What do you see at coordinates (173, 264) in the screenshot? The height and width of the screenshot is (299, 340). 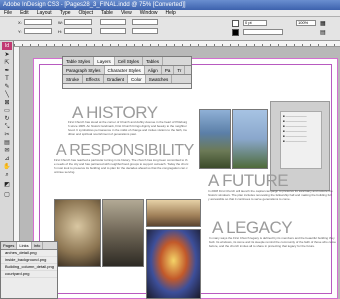 I see `stained-glass-photo` at bounding box center [173, 264].